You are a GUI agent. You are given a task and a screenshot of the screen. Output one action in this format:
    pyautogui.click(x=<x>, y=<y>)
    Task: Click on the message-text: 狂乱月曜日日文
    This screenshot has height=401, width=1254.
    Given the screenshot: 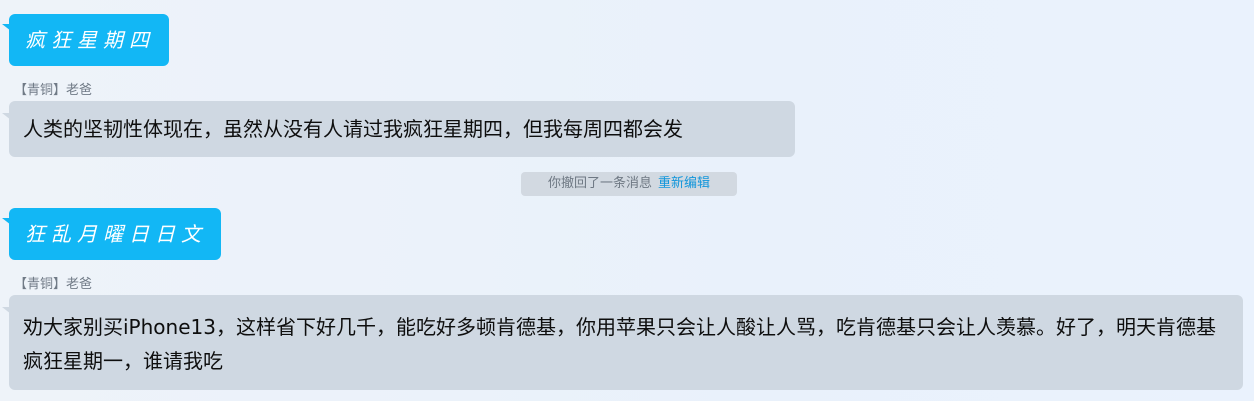 What is the action you would take?
    pyautogui.click(x=116, y=234)
    